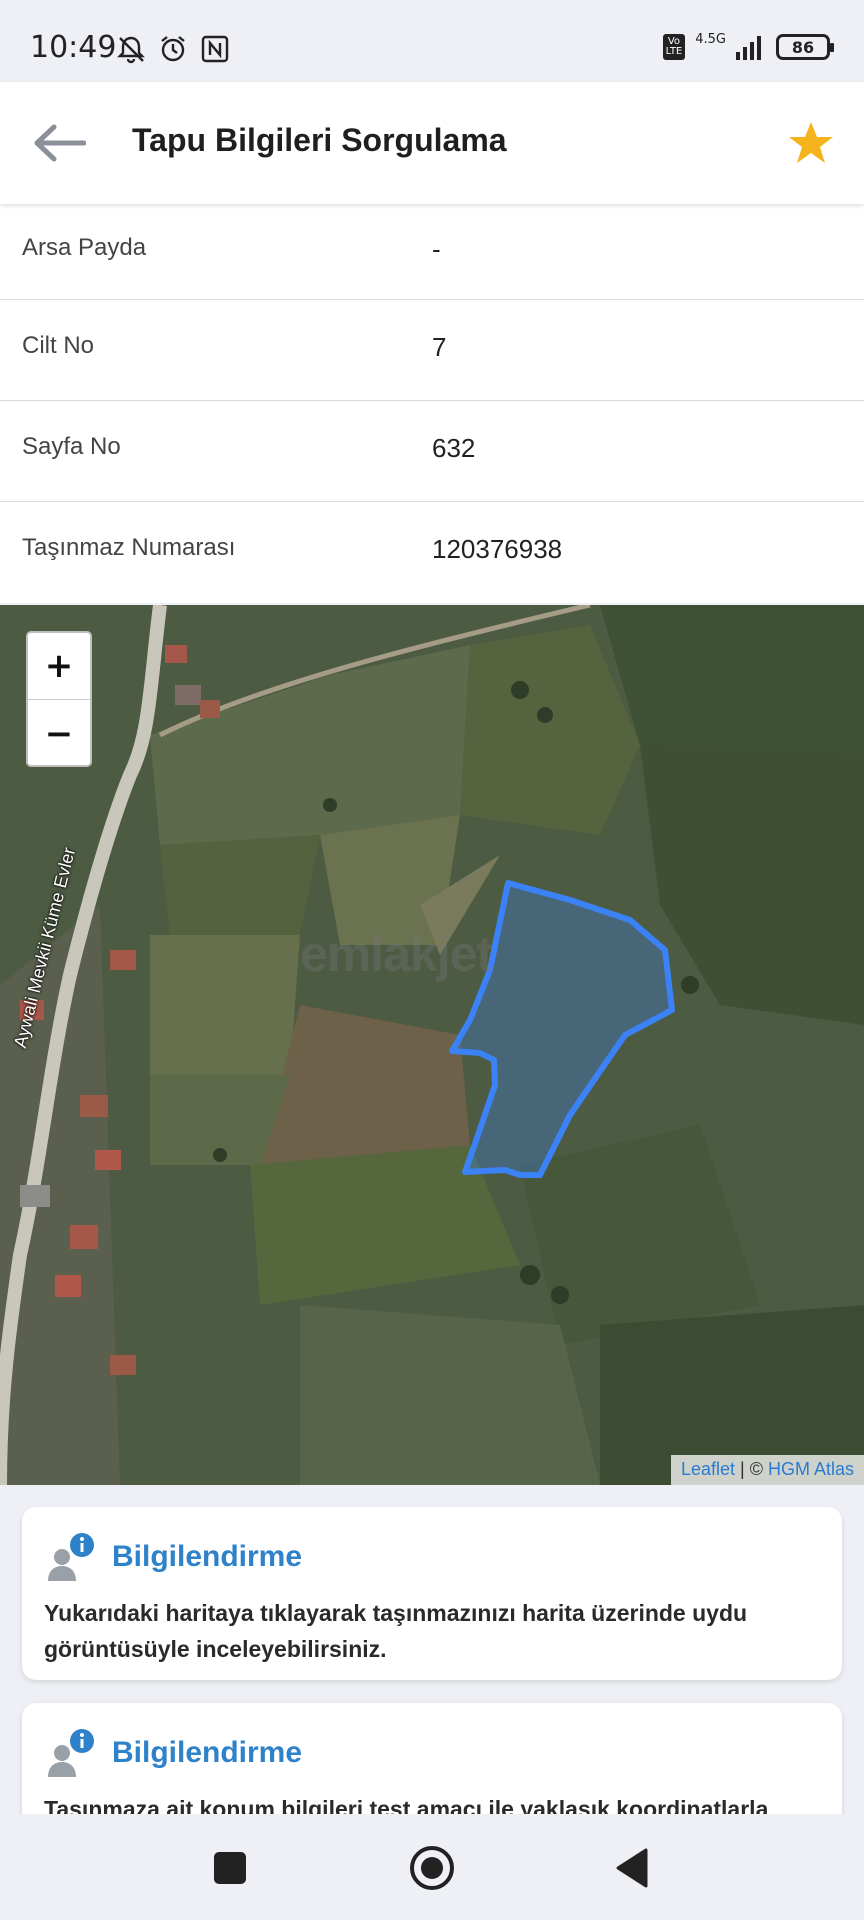 This screenshot has height=1920, width=864. I want to click on row-value: -, so click(436, 249).